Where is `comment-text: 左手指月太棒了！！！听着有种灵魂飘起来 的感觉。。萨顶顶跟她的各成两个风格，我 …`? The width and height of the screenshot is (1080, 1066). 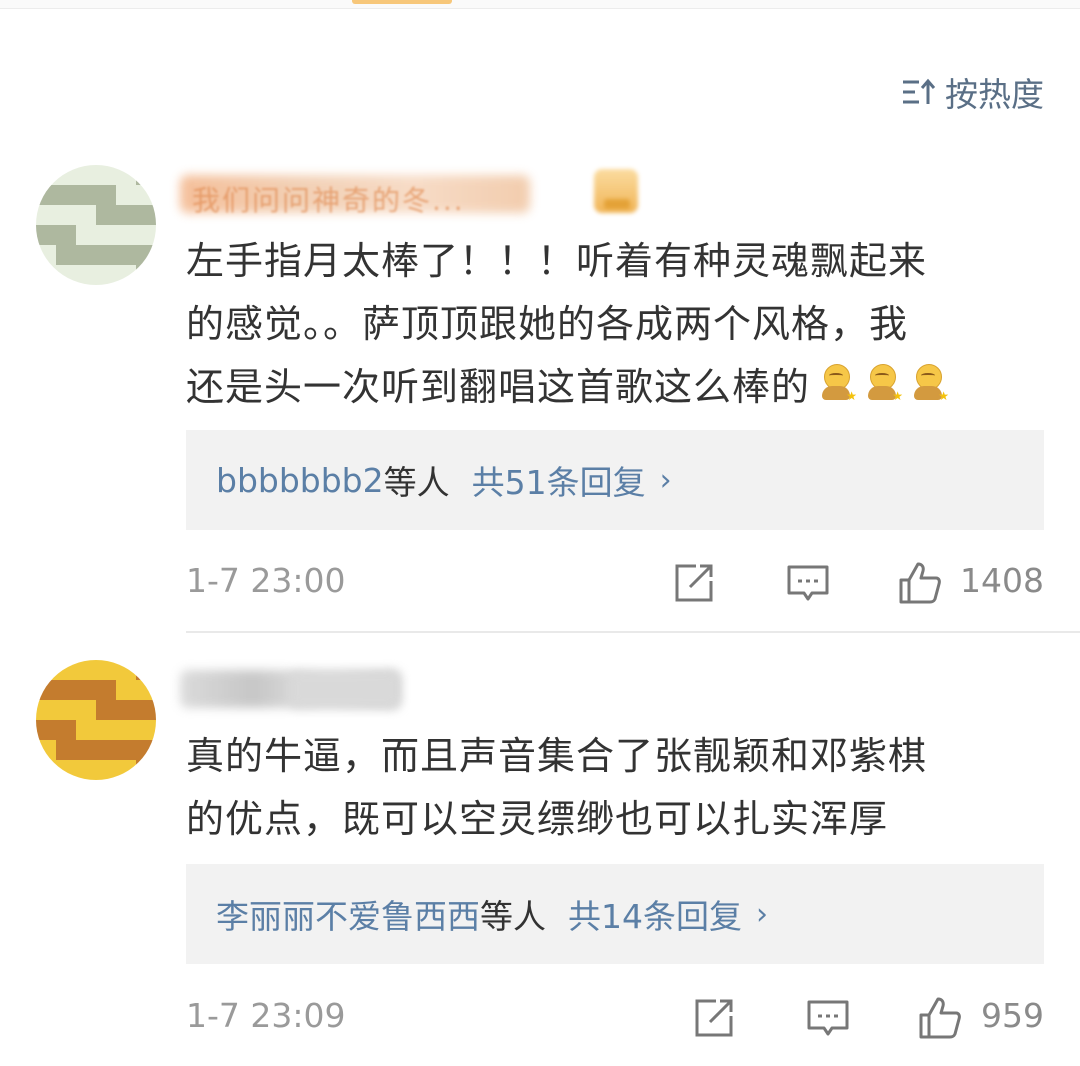
comment-text: 左手指月太棒了！！！听着有种灵魂飘起来 的感觉。。萨顶顶跟她的各成两个风格，我 … is located at coordinates (616, 324).